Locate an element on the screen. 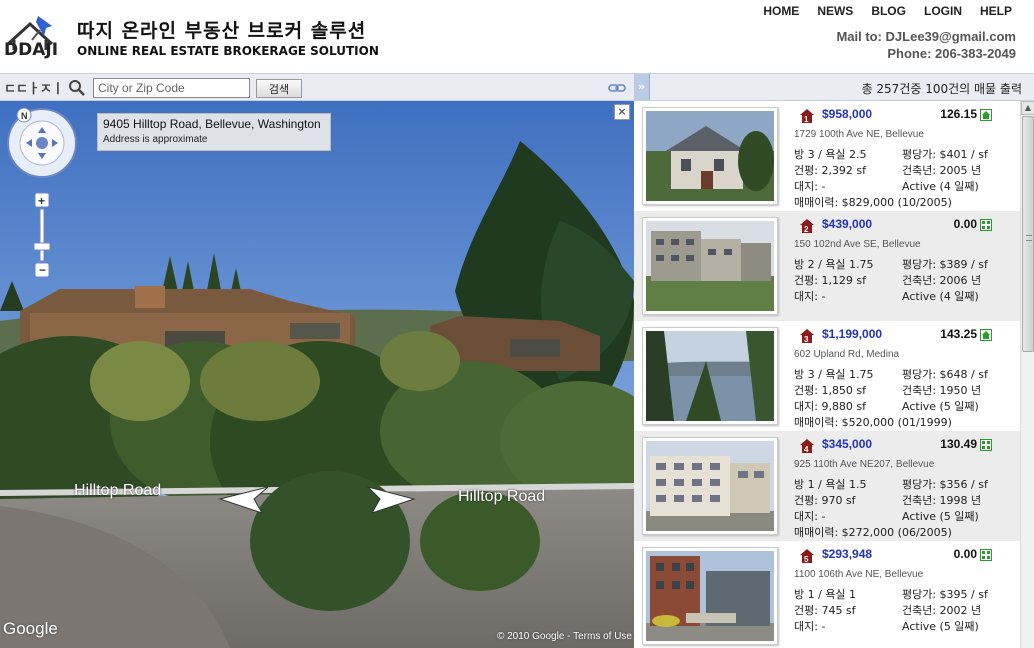  listing-number-3-house-icon: 3 is located at coordinates (807, 336).